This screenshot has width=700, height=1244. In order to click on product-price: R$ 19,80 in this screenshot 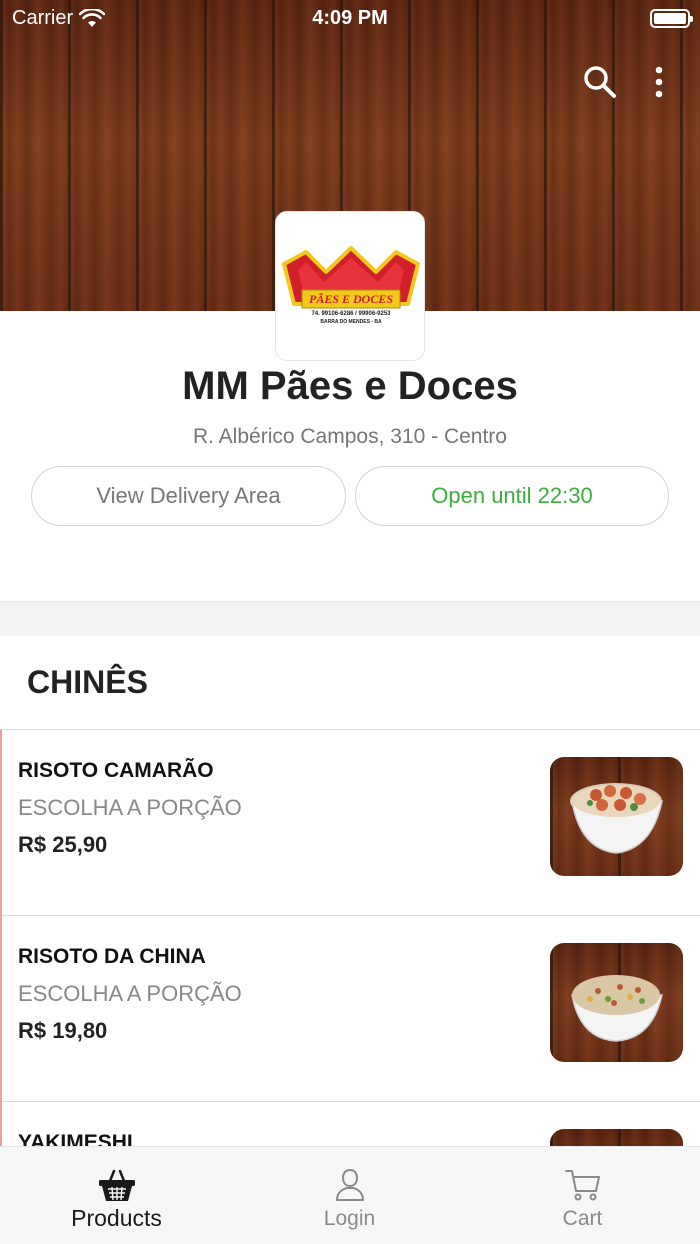, I will do `click(63, 1030)`.